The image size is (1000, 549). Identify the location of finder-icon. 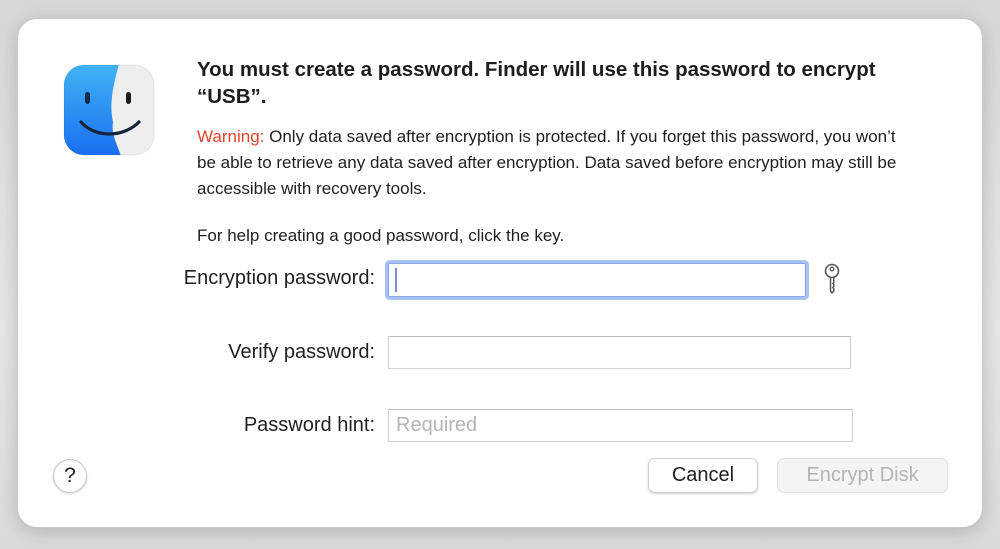
(109, 110).